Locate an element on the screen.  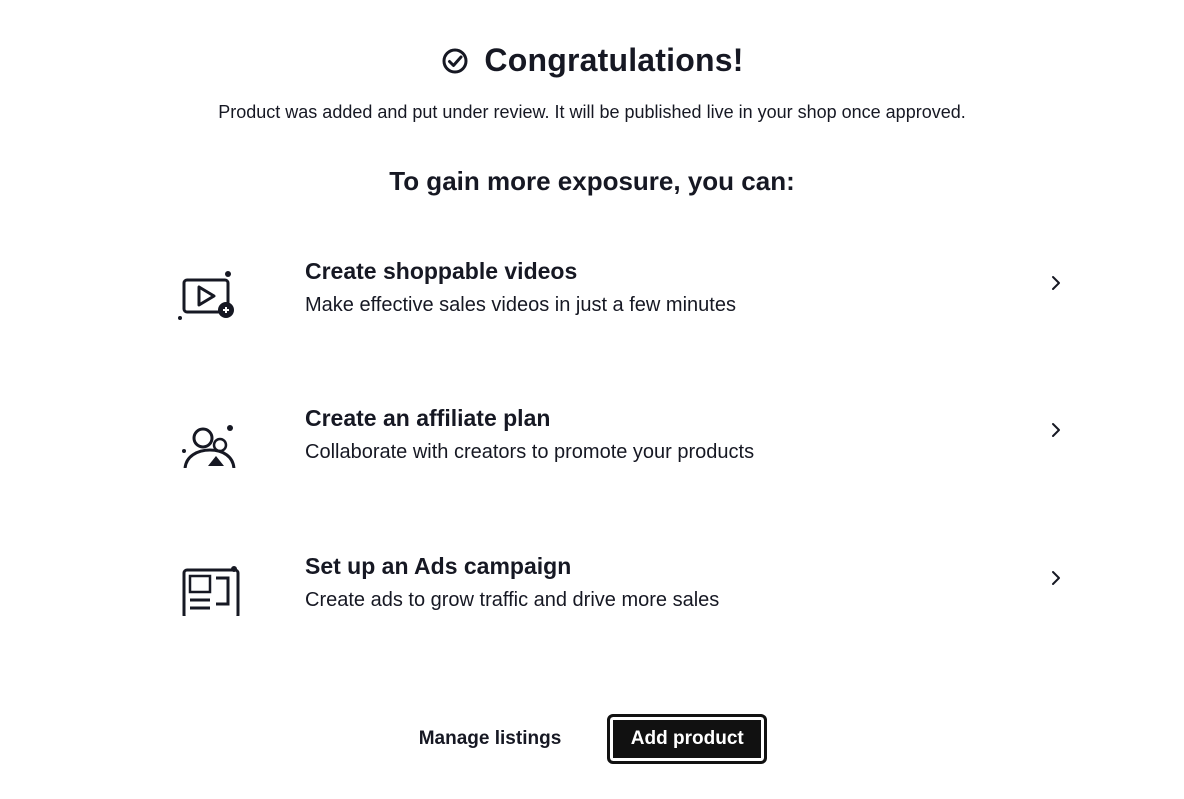
page-title: Congratulations! is located at coordinates (614, 60).